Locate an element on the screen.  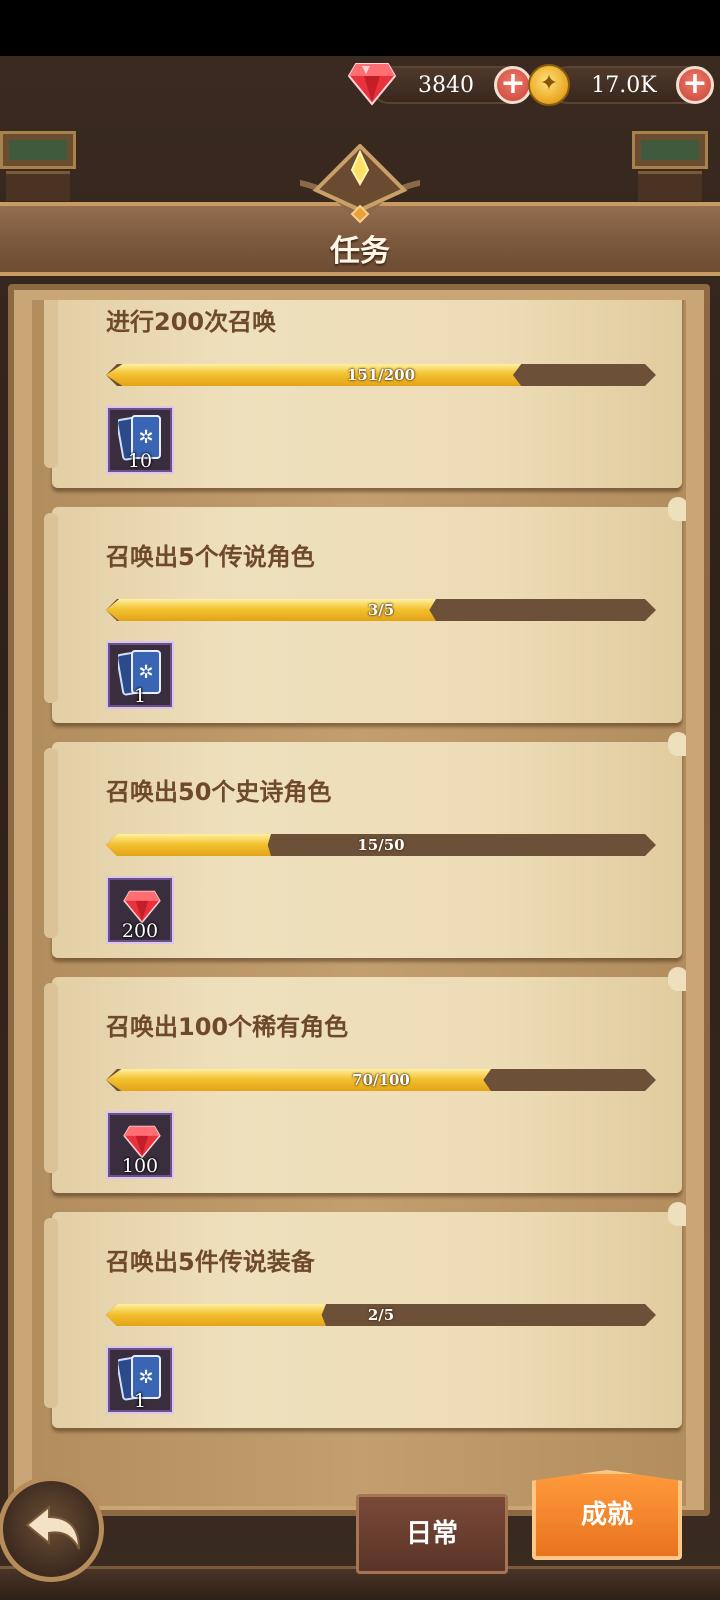
task-title: 召唤出100个稀有角色 is located at coordinates (227, 1027).